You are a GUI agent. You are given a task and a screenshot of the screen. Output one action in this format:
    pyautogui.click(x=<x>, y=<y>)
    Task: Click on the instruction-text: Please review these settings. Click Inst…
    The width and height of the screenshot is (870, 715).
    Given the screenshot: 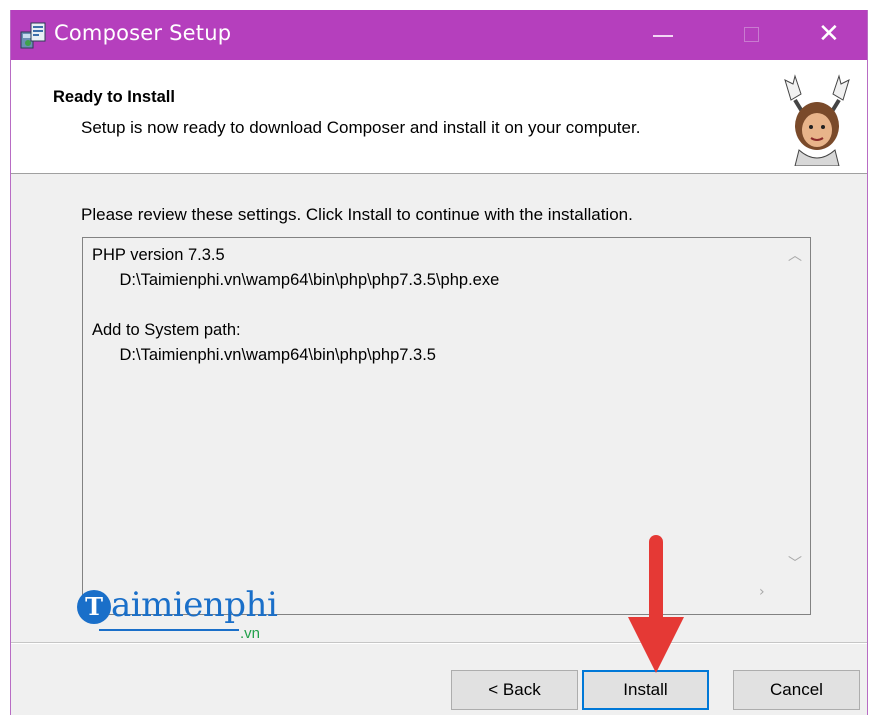 What is the action you would take?
    pyautogui.click(x=357, y=214)
    